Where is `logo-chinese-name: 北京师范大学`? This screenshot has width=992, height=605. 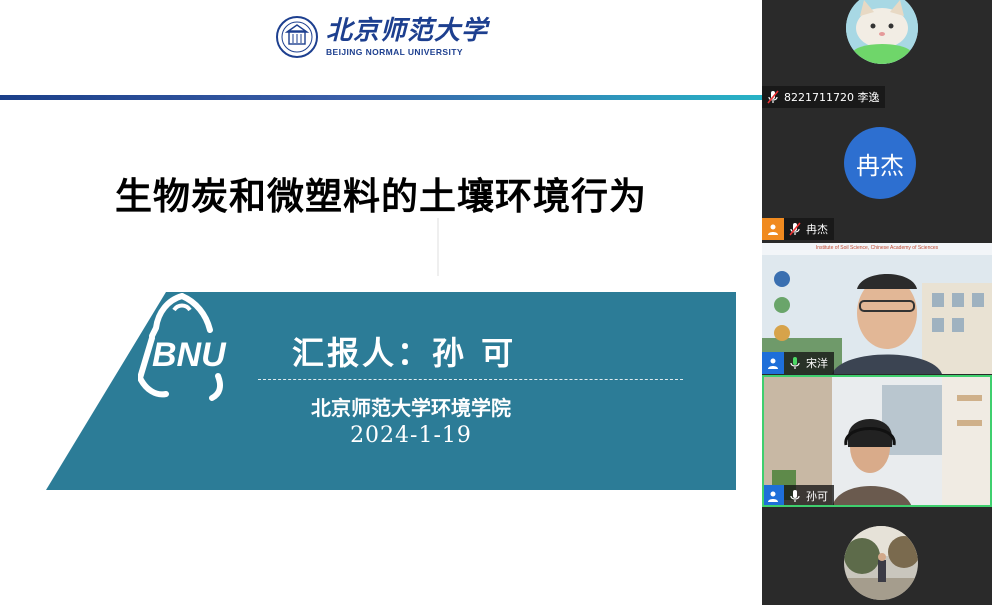
logo-chinese-name: 北京师范大学 is located at coordinates (407, 31).